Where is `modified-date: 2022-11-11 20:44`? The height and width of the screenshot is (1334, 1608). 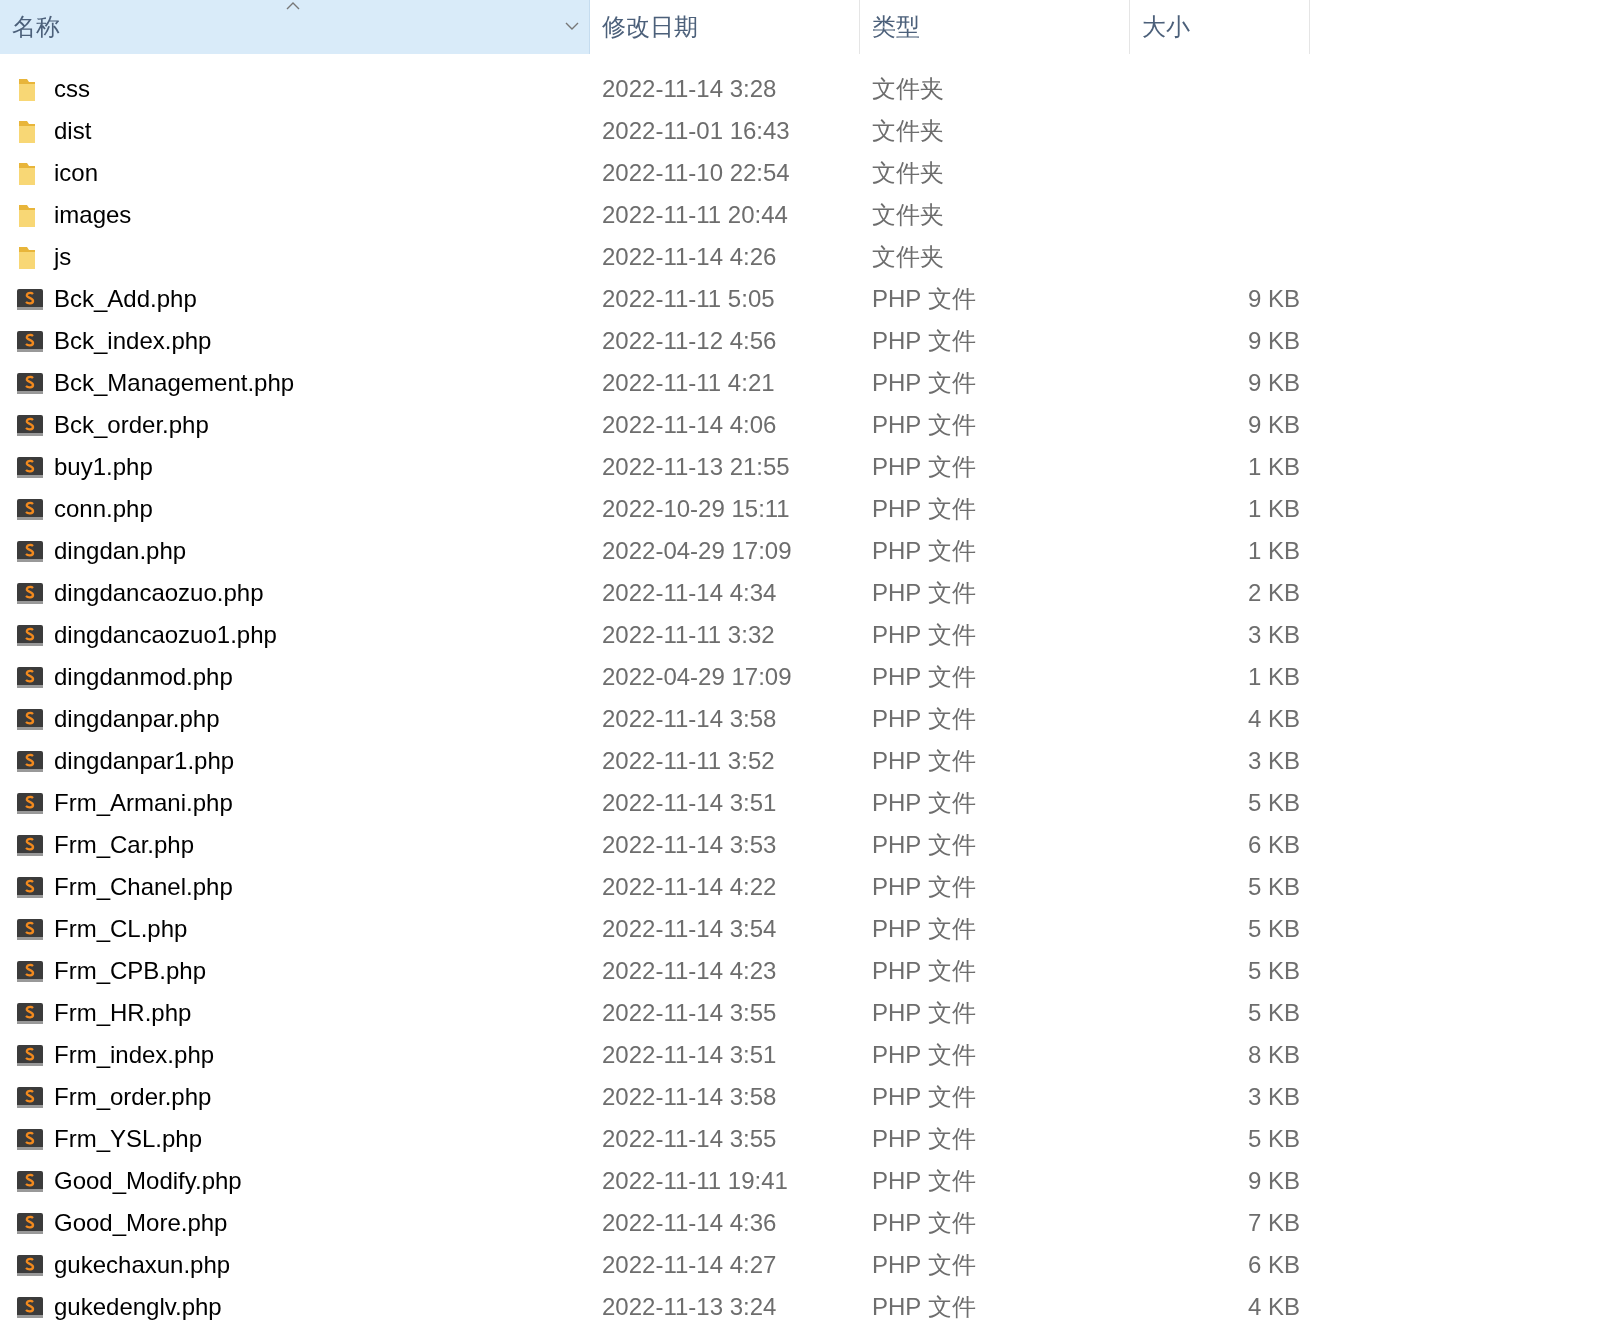 modified-date: 2022-11-11 20:44 is located at coordinates (695, 214).